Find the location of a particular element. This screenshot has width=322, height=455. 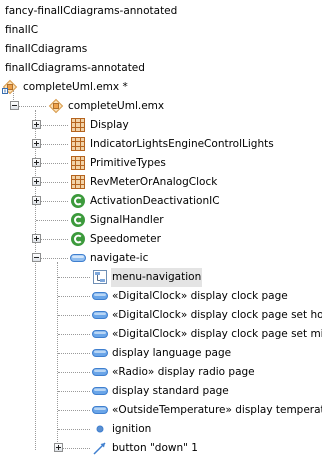

tree-item-label: RevMeterOrAnalogClock is located at coordinates (154, 182).